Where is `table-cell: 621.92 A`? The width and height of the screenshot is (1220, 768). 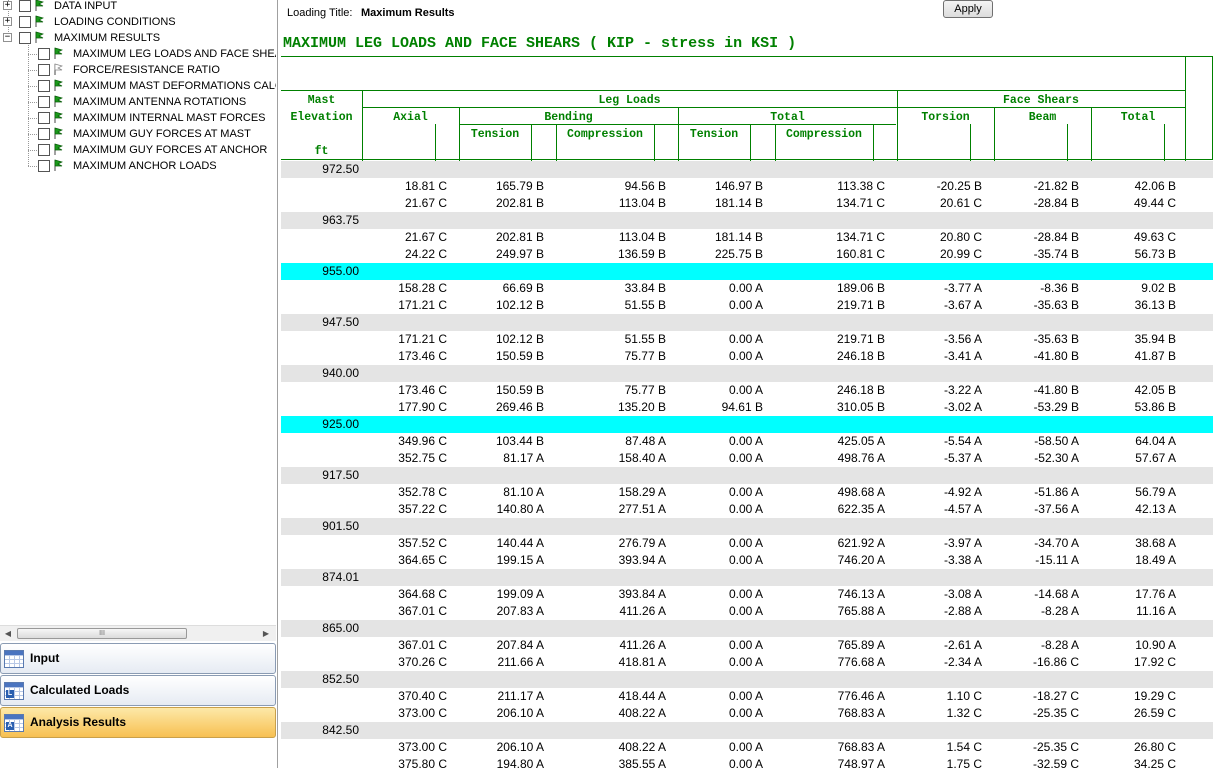
table-cell: 621.92 A is located at coordinates (861, 543).